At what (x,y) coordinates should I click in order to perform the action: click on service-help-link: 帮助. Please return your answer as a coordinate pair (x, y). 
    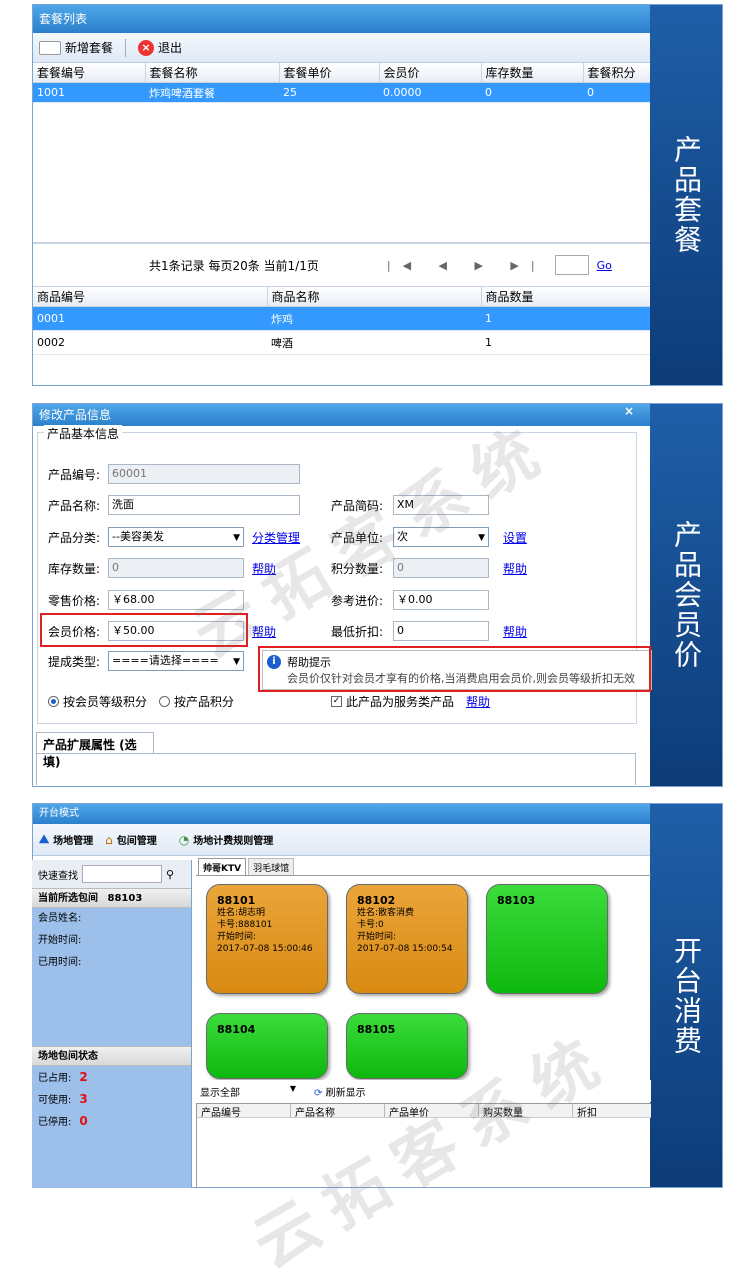
    Looking at the image, I should click on (478, 701).